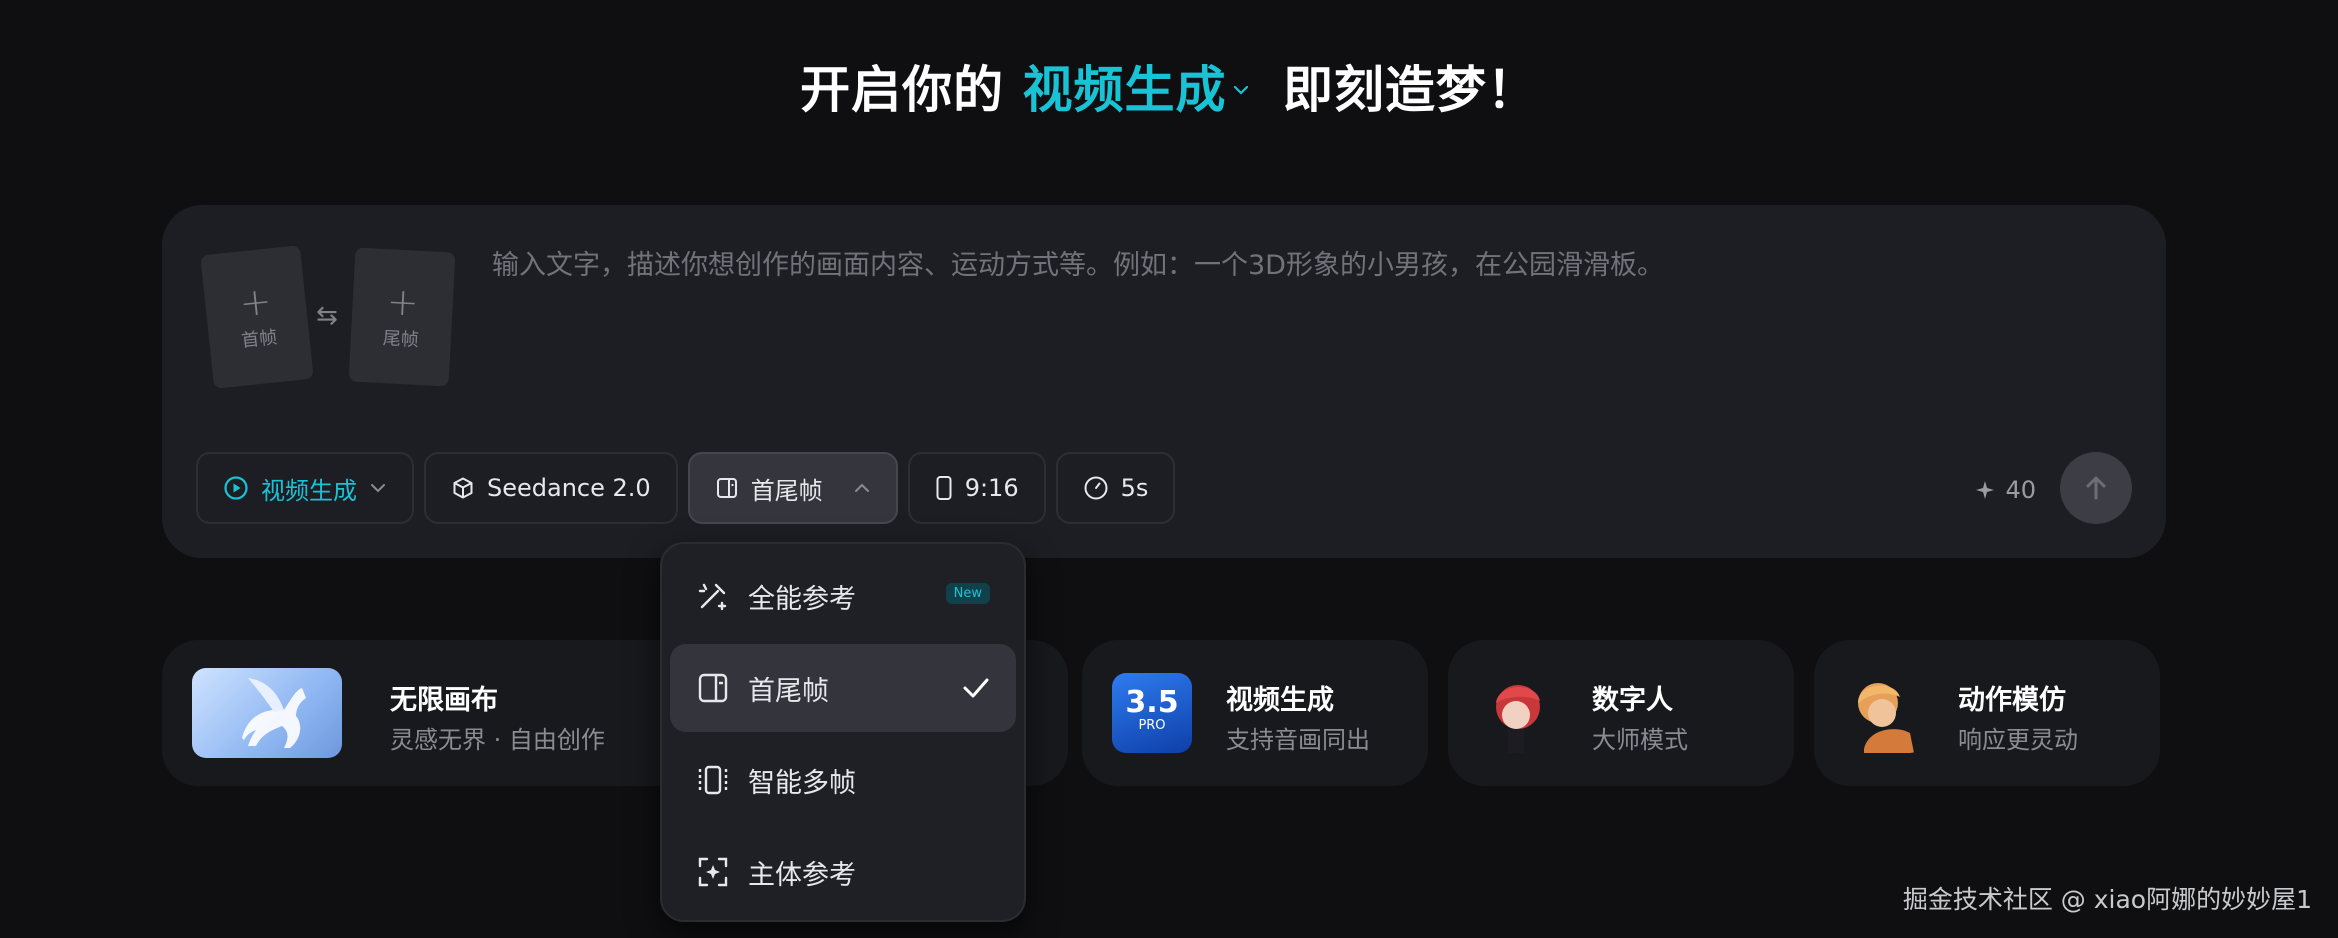  I want to click on swap-icon: ⇆, so click(327, 316).